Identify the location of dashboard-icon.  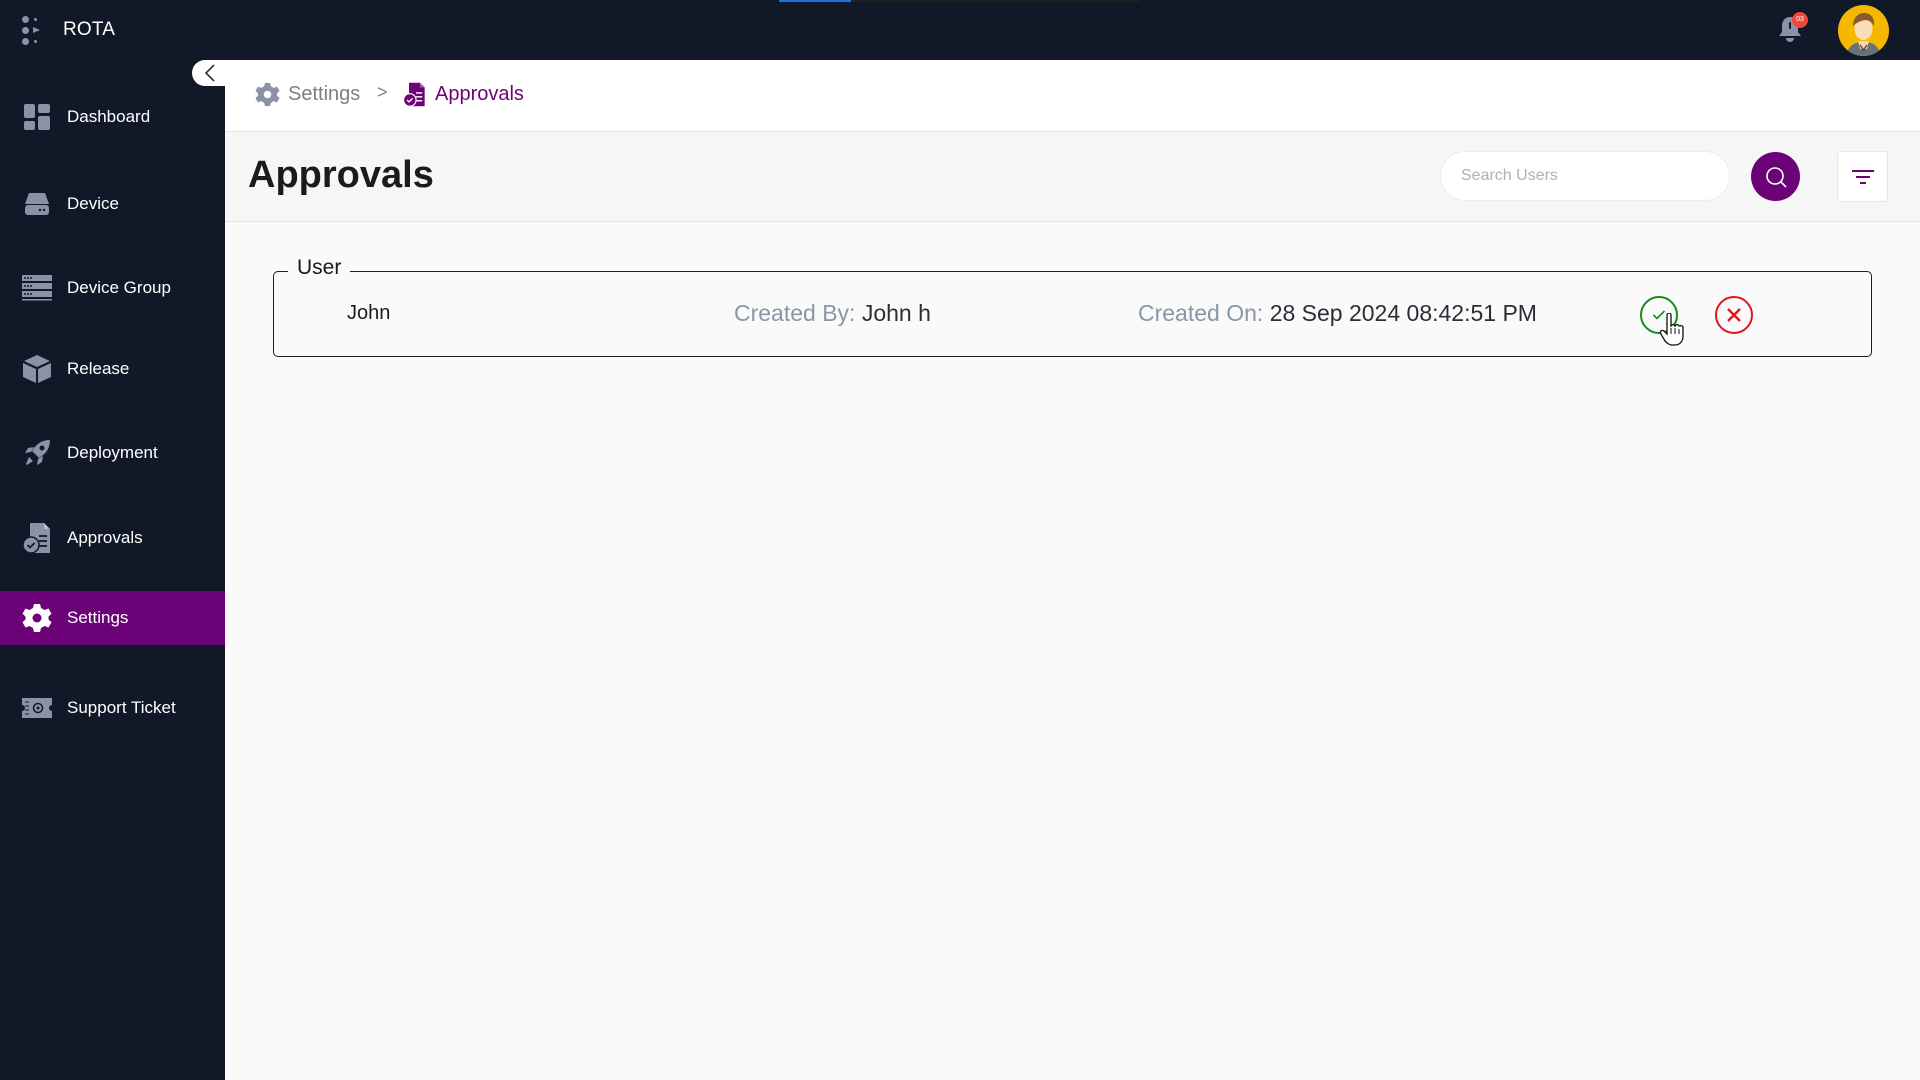
(37, 117).